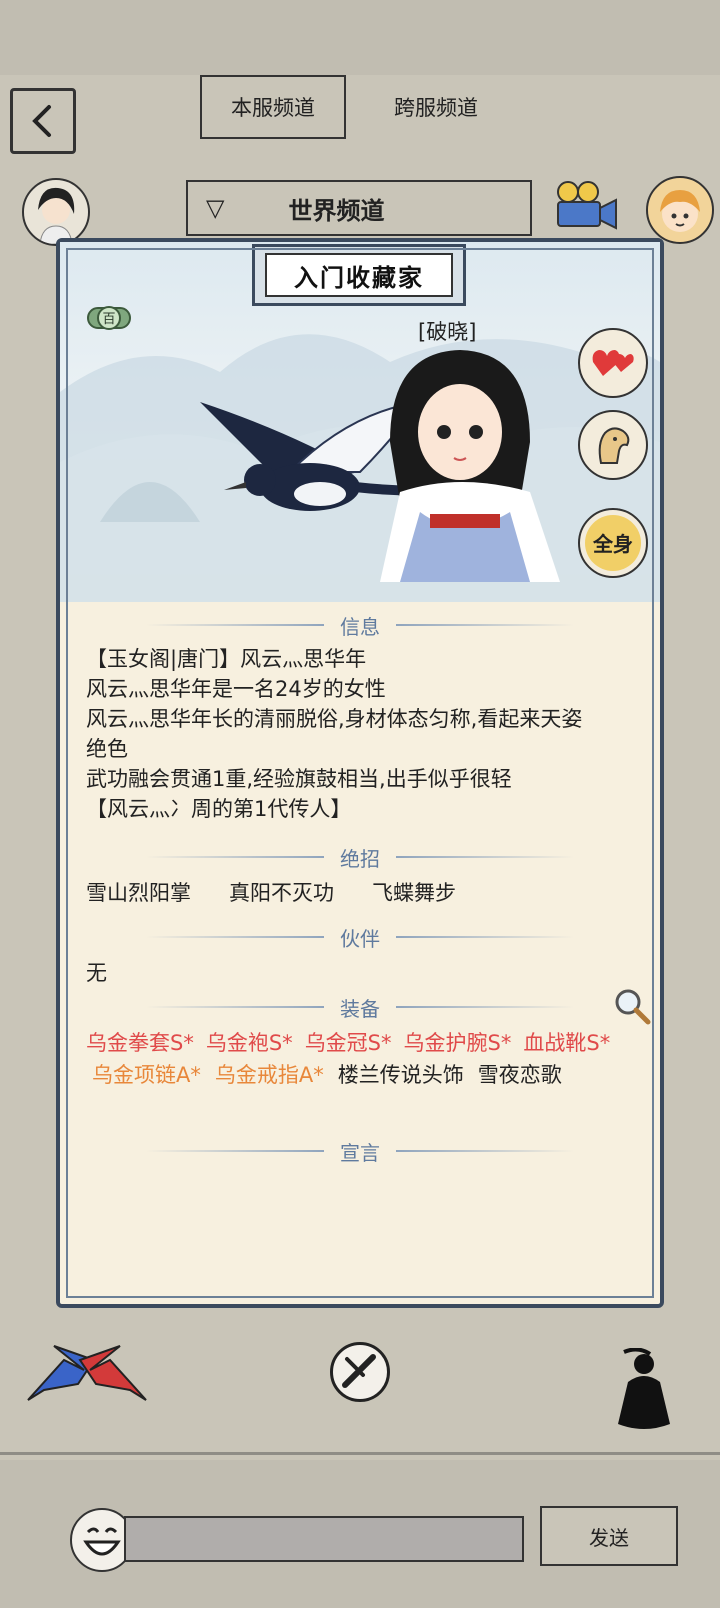 The width and height of the screenshot is (720, 1608). I want to click on rank-badge: 百, so click(109, 318).